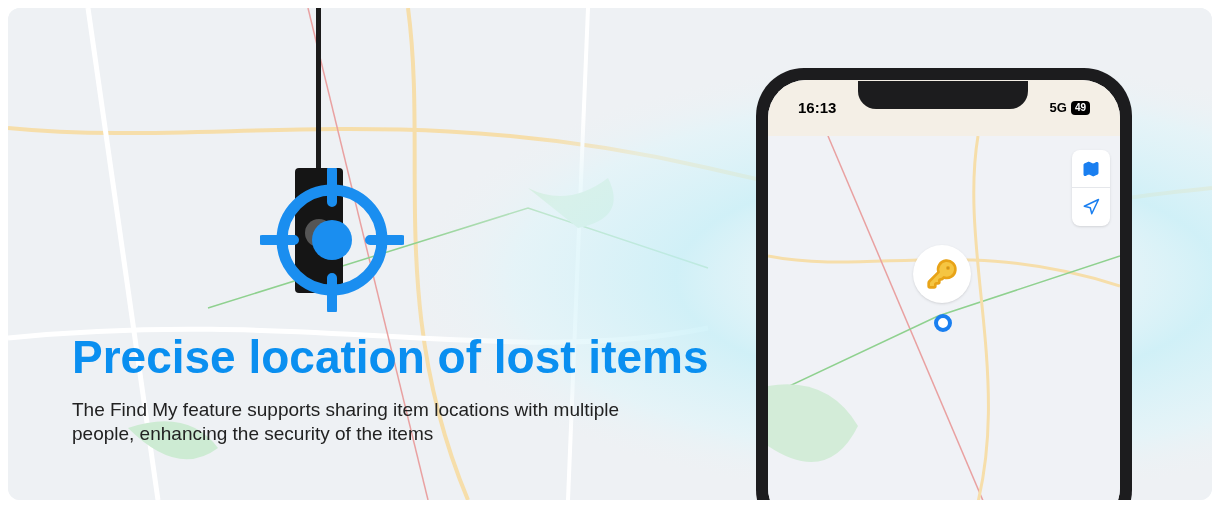  What do you see at coordinates (817, 107) in the screenshot?
I see `status-time: 16:13` at bounding box center [817, 107].